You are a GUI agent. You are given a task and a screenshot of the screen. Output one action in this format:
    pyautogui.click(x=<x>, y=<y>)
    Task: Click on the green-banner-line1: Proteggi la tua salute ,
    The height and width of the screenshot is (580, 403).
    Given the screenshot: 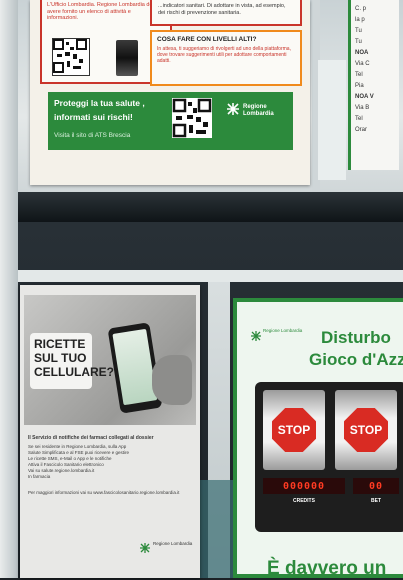 What is the action you would take?
    pyautogui.click(x=99, y=103)
    